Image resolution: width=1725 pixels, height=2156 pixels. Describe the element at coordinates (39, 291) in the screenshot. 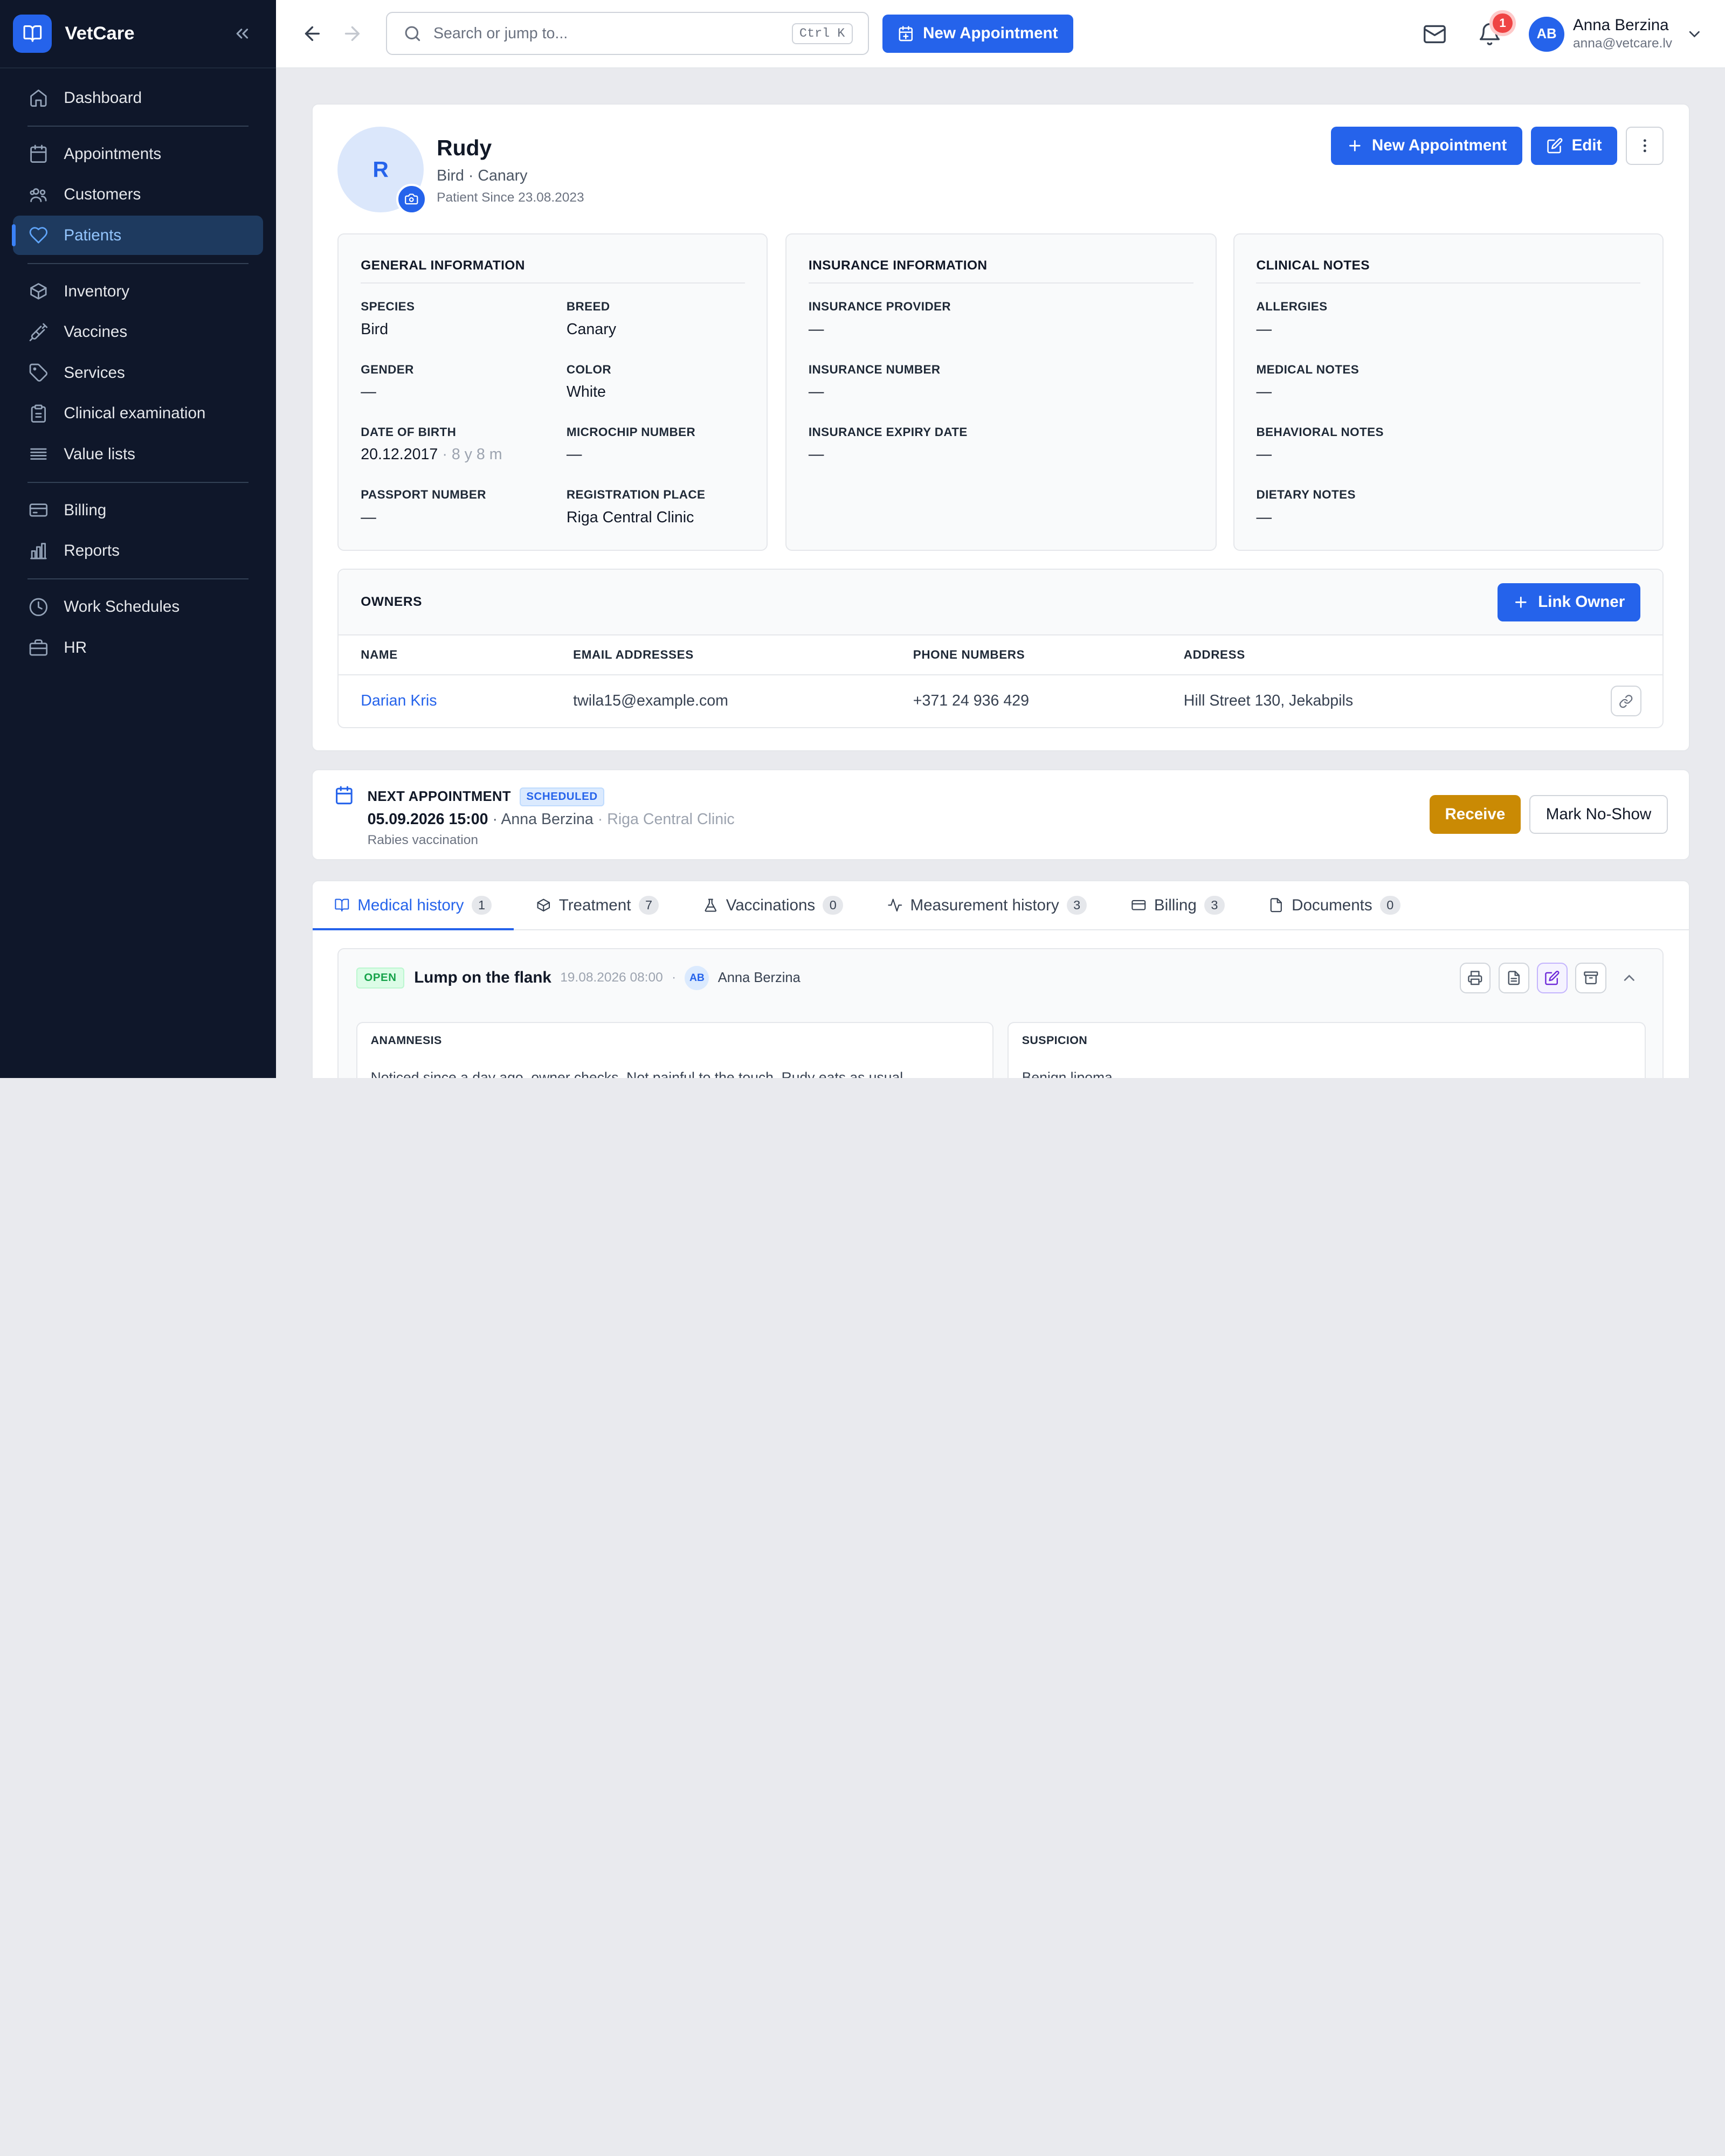

I see `box-icon` at that location.